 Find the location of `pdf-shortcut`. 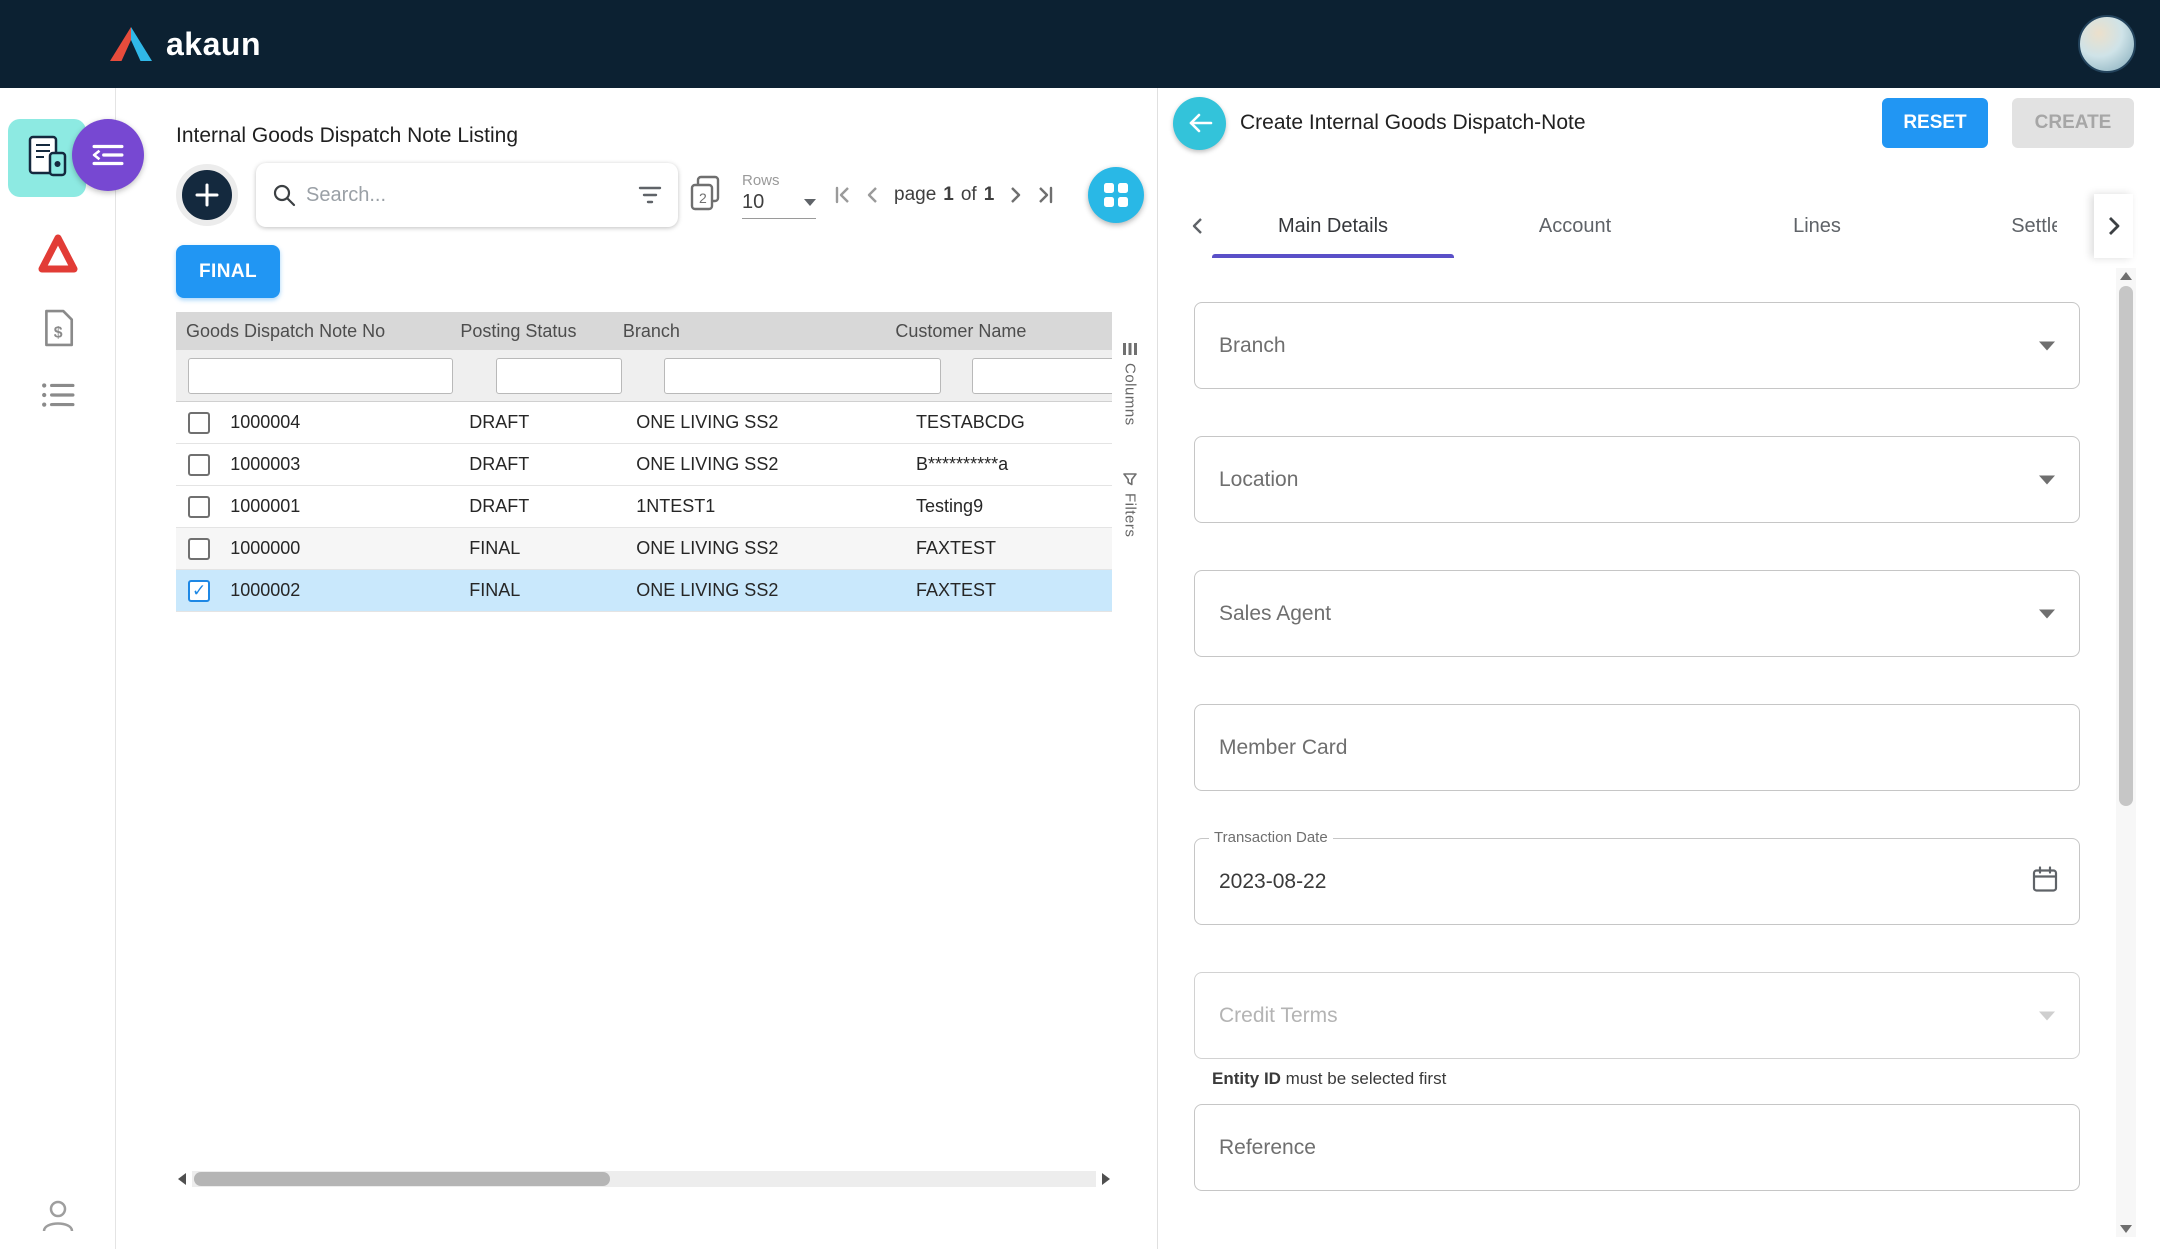

pdf-shortcut is located at coordinates (58, 253).